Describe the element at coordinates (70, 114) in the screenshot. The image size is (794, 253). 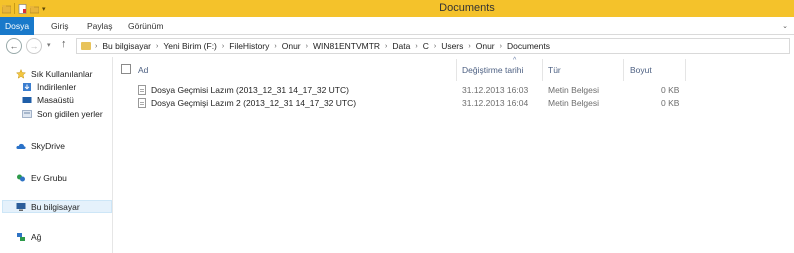
I see `sidebar-item-label: Son gidilen yerler` at that location.